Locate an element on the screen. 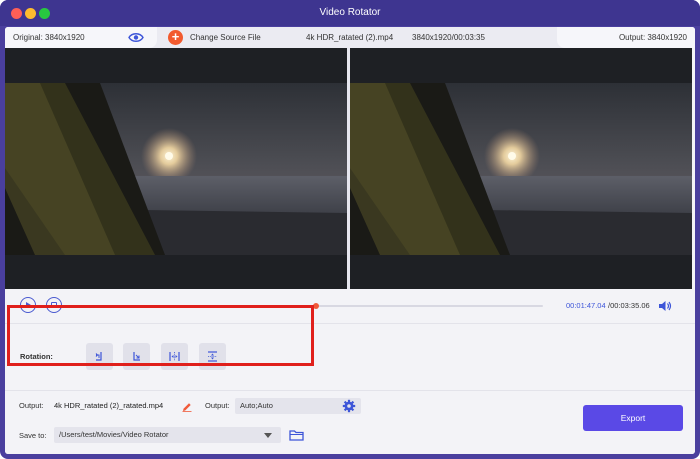 This screenshot has width=700, height=459. chevron-down-icon is located at coordinates (268, 435).